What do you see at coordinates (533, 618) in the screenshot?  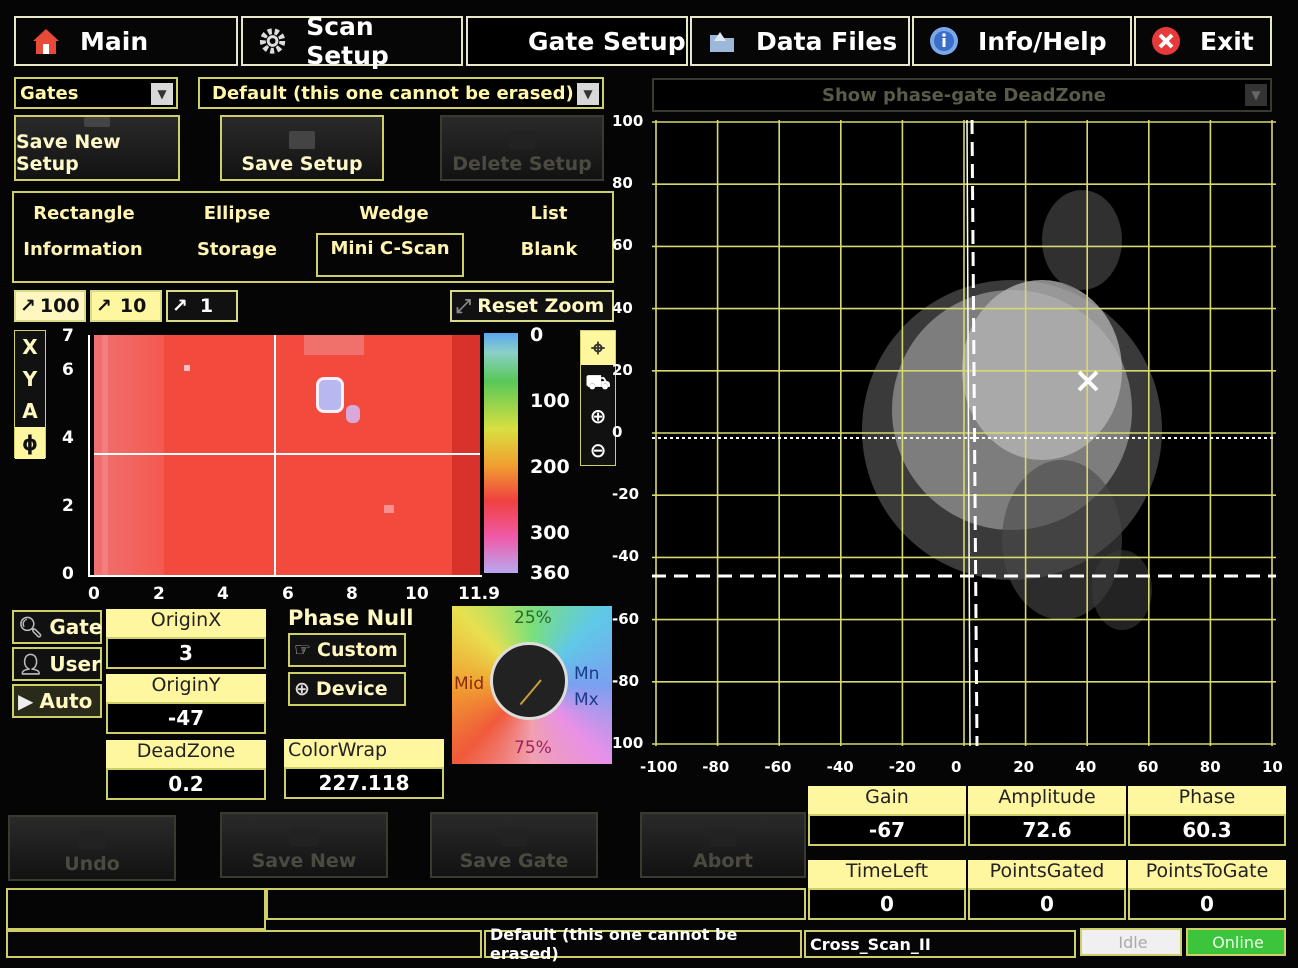 I see `dial-top-label: 25%` at bounding box center [533, 618].